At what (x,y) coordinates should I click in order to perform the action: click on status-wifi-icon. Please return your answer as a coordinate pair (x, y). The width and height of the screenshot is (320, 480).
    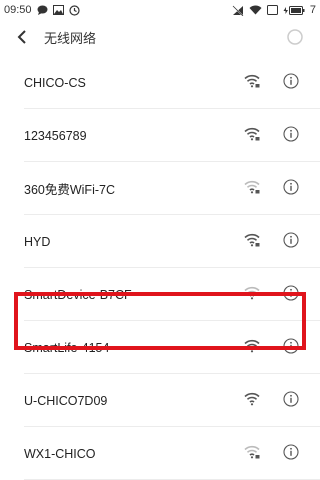
    Looking at the image, I should click on (255, 10).